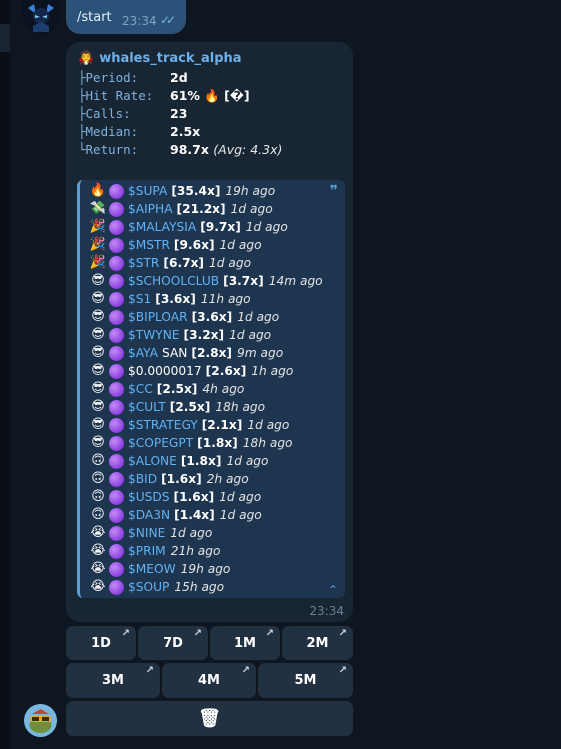  I want to click on multiplier: [35.4x], so click(196, 191).